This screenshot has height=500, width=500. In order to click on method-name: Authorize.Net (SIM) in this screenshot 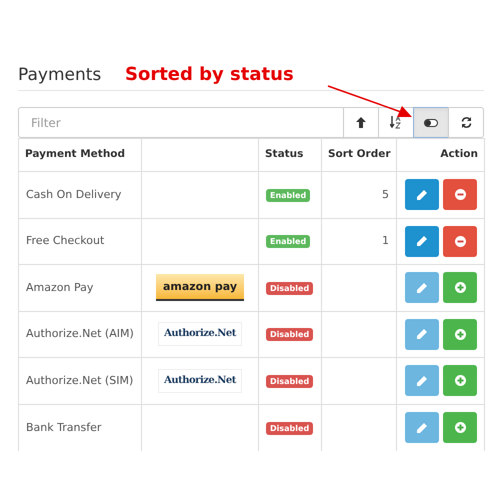, I will do `click(80, 380)`.